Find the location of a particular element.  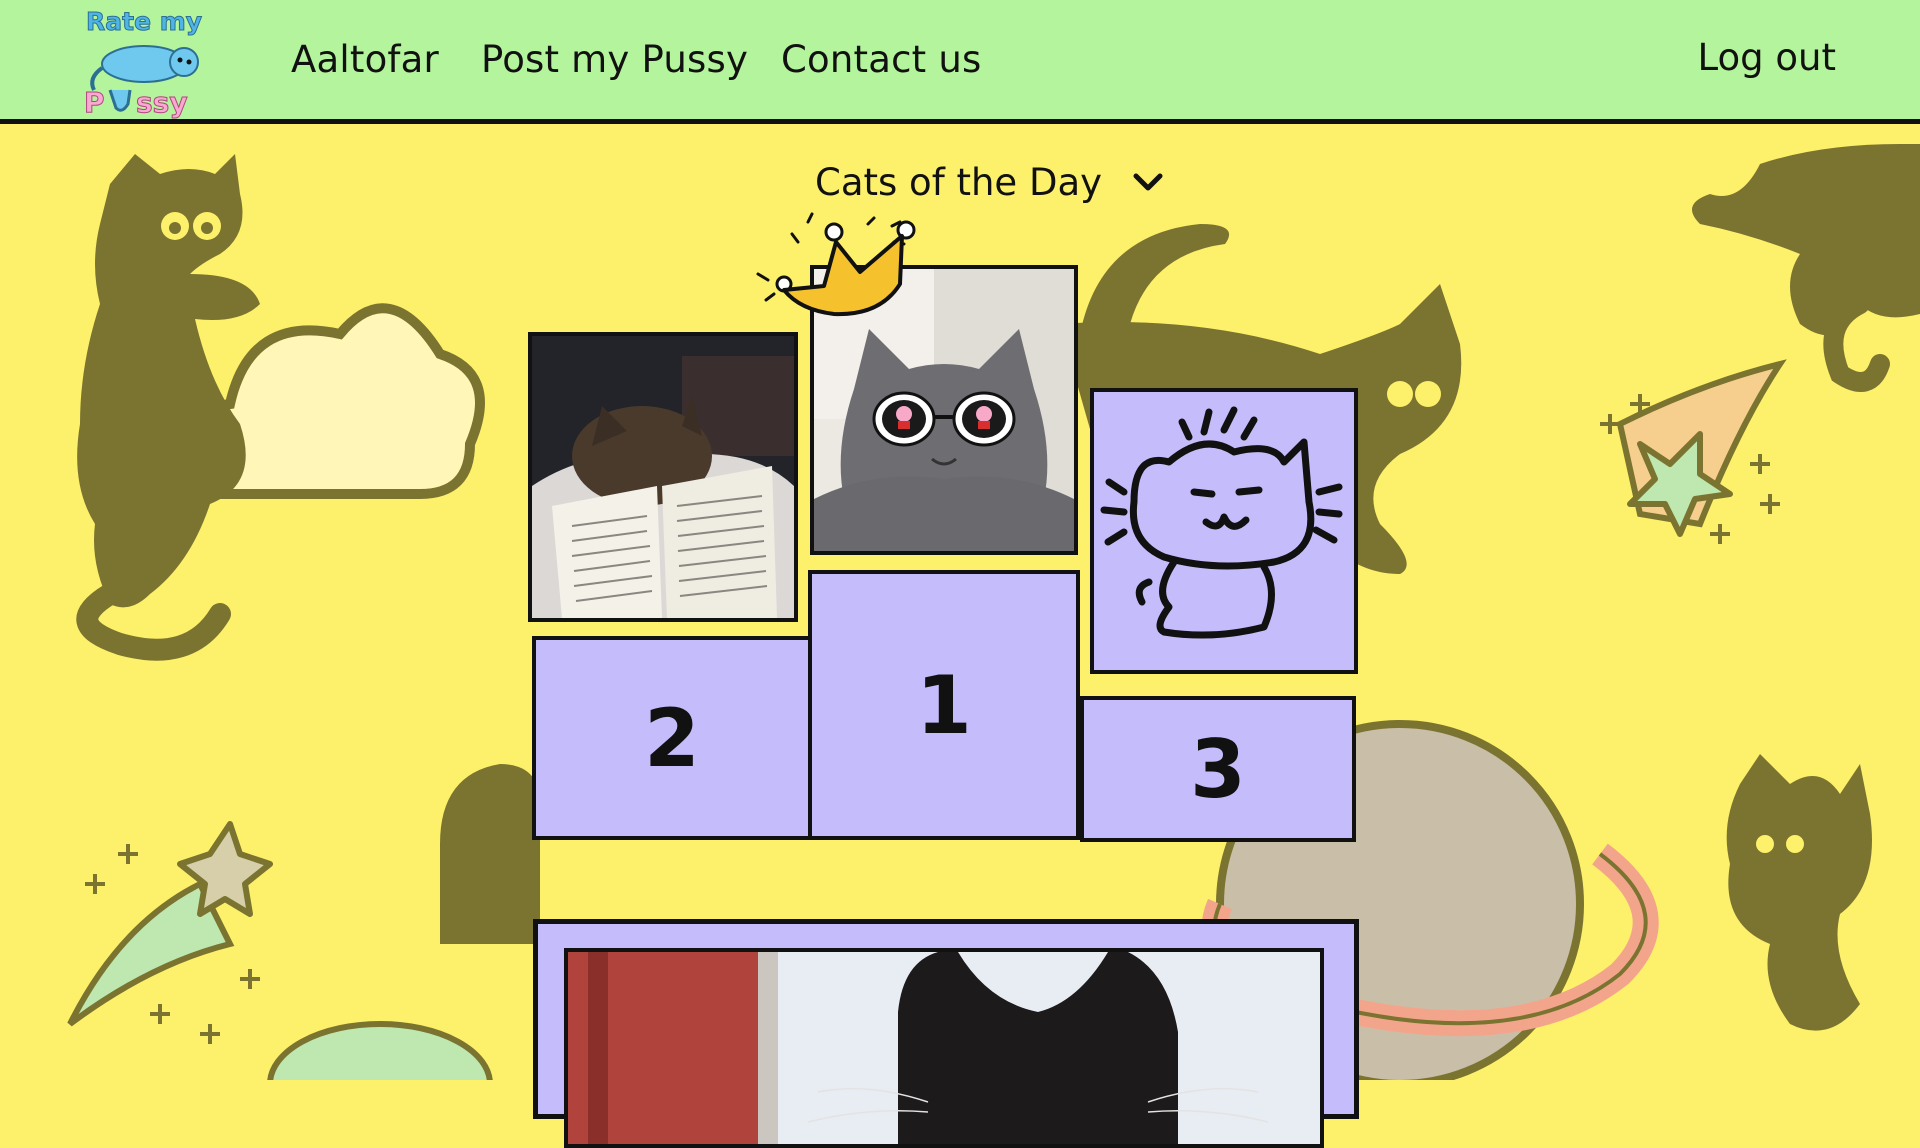

podium-step-second: 2 is located at coordinates (672, 738).